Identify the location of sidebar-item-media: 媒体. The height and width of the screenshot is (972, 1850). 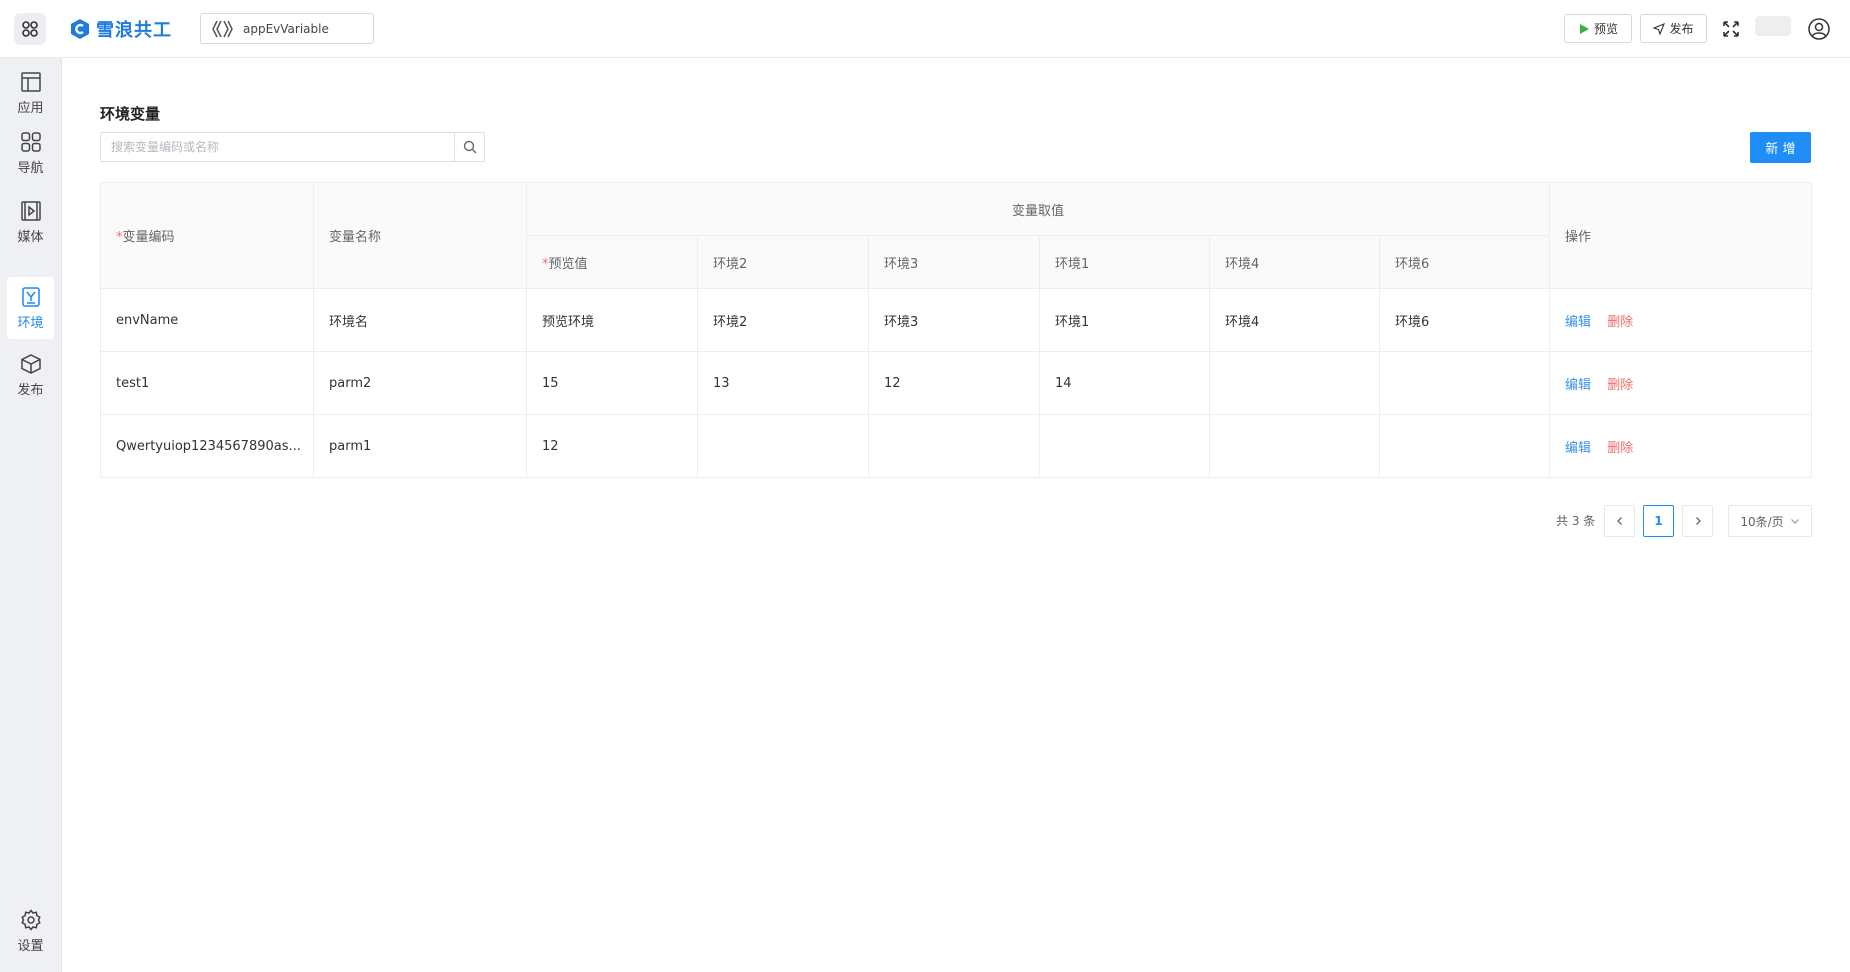
(30, 222).